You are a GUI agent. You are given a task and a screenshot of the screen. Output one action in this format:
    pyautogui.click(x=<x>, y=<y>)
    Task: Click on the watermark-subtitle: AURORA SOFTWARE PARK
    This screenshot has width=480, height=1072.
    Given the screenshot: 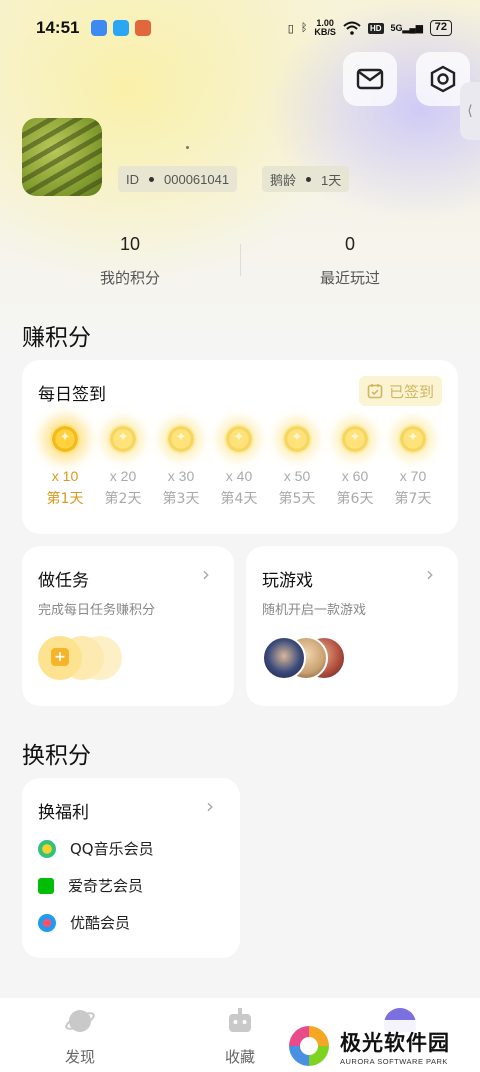 What is the action you would take?
    pyautogui.click(x=394, y=1061)
    